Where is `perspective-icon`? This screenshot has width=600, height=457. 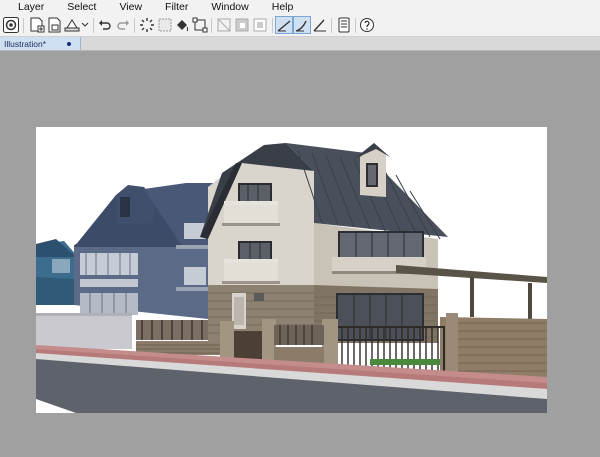 perspective-icon is located at coordinates (320, 25).